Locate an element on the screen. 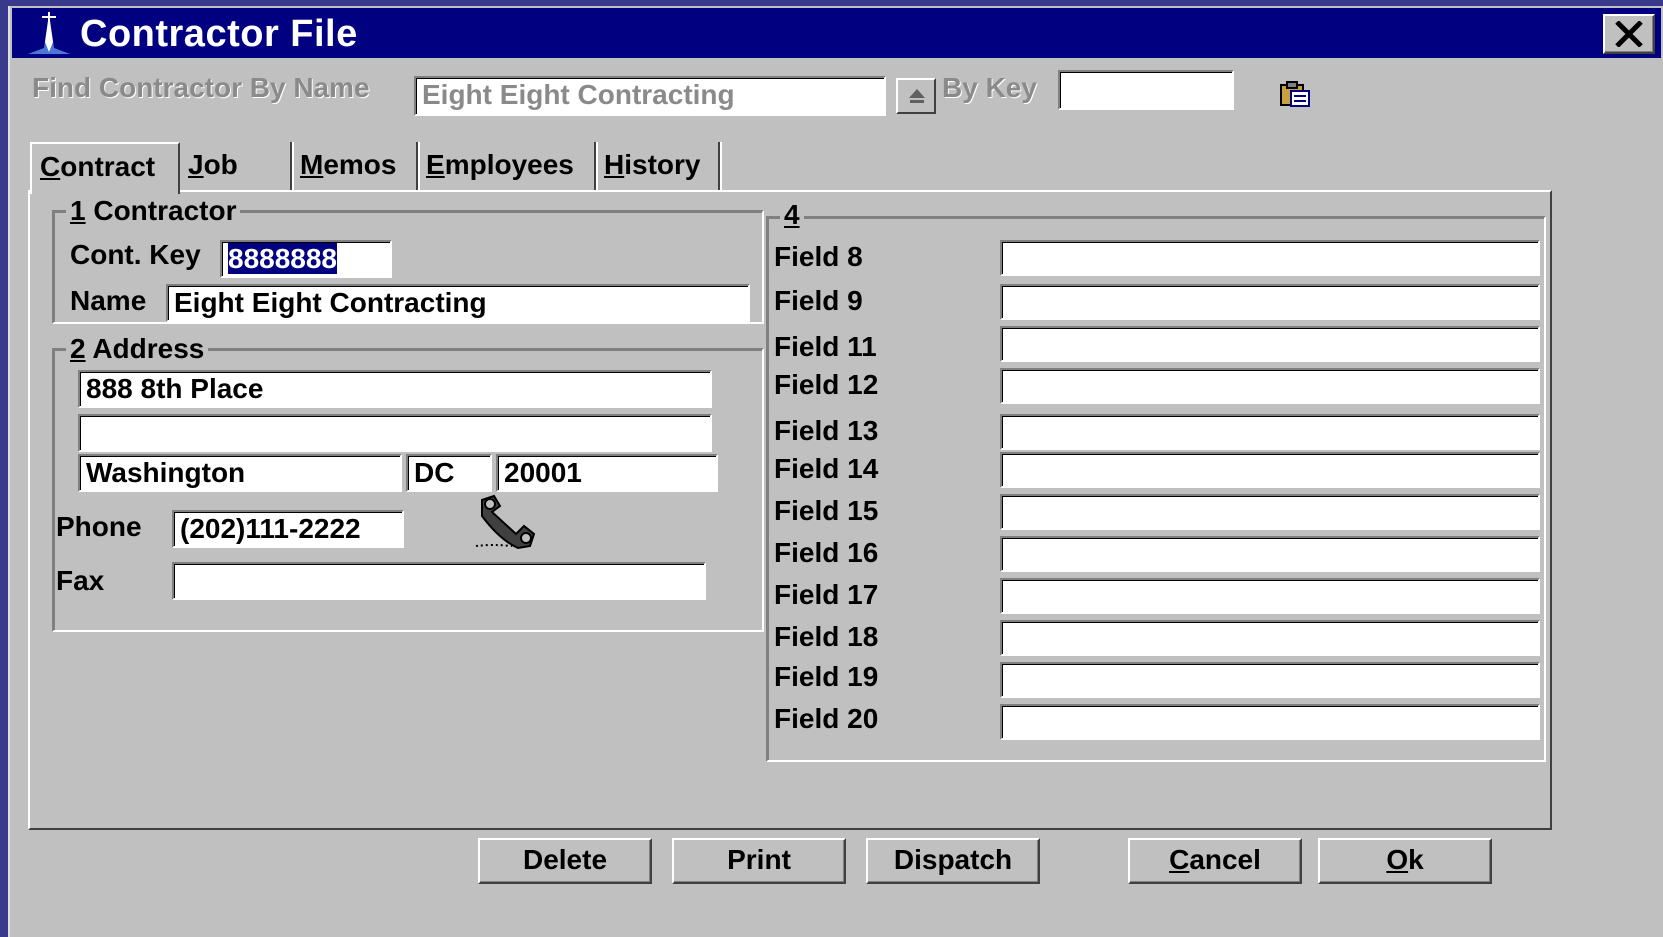  field-8-input is located at coordinates (1270, 258).